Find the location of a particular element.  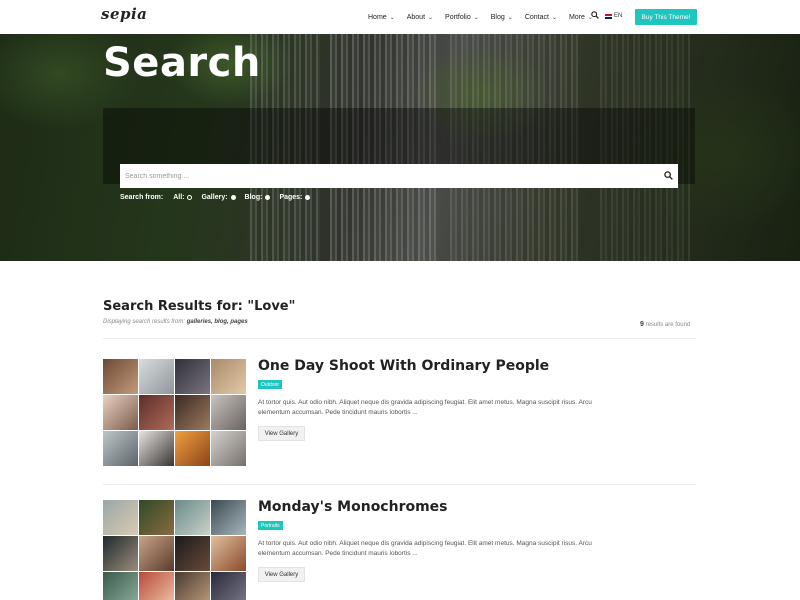

option-label: Gallery: is located at coordinates (214, 197).